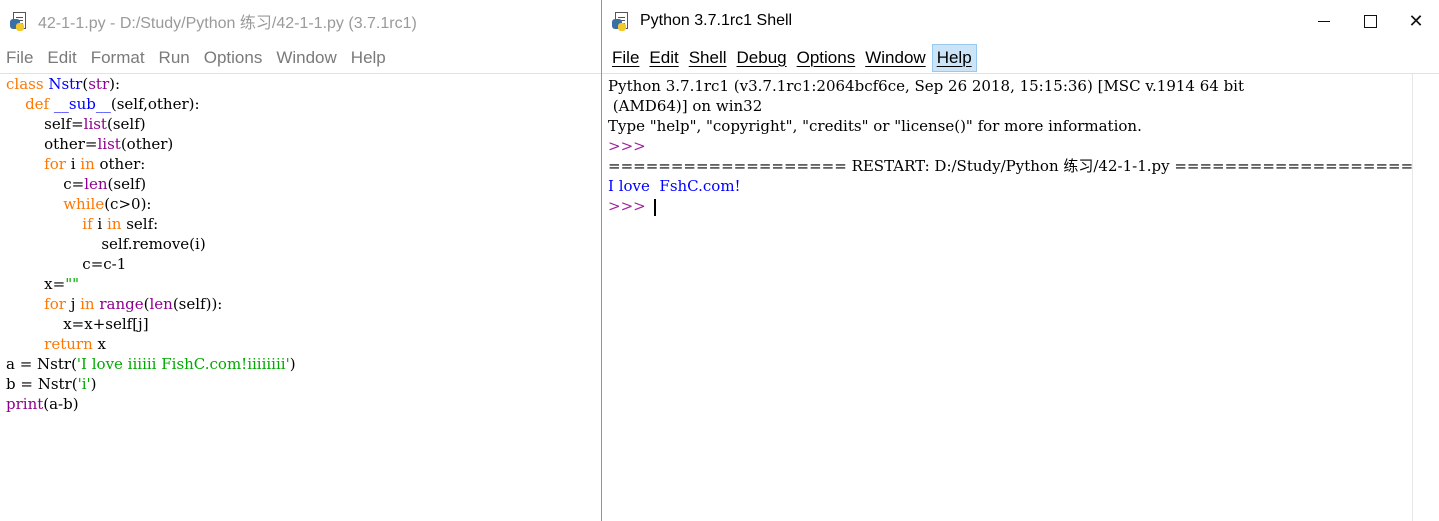 Image resolution: width=1439 pixels, height=521 pixels. I want to click on editor-menu-help: Help, so click(368, 58).